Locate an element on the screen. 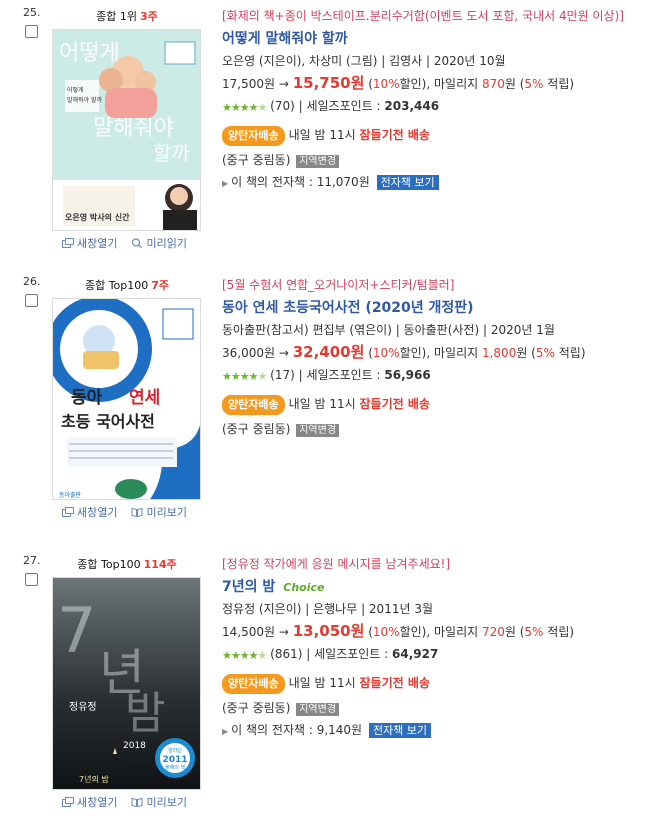 The height and width of the screenshot is (819, 666). rank-label: 종합 Top100 7주 is located at coordinates (127, 285).